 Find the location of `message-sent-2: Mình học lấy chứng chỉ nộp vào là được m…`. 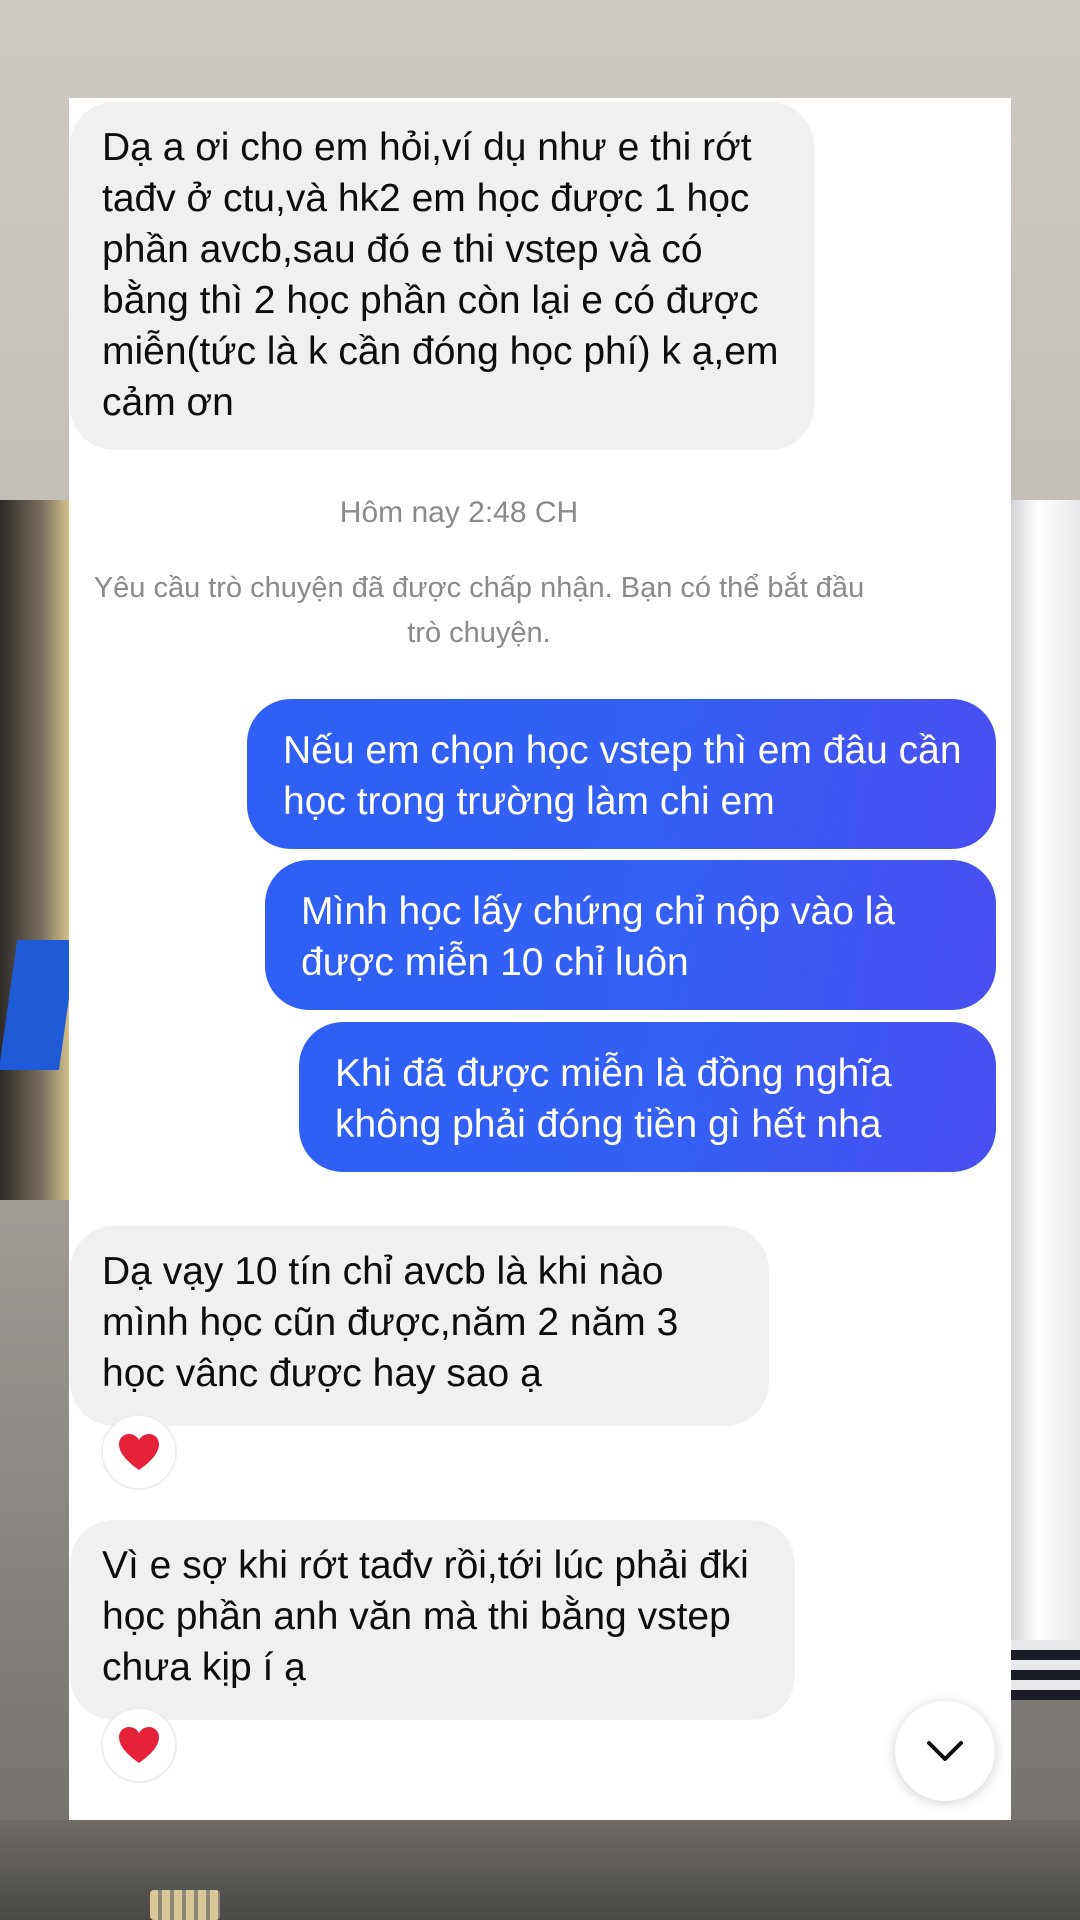

message-sent-2: Mình học lấy chứng chỉ nộp vào là được m… is located at coordinates (630, 935).